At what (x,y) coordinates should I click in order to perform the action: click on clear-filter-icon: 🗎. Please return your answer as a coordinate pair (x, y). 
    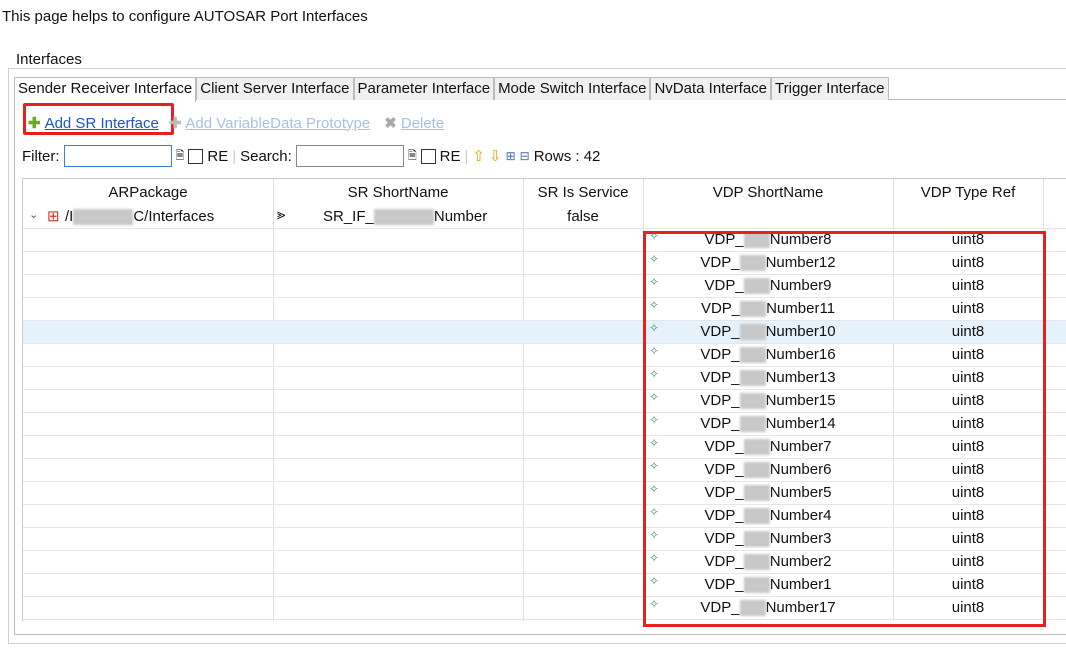
    Looking at the image, I should click on (180, 156).